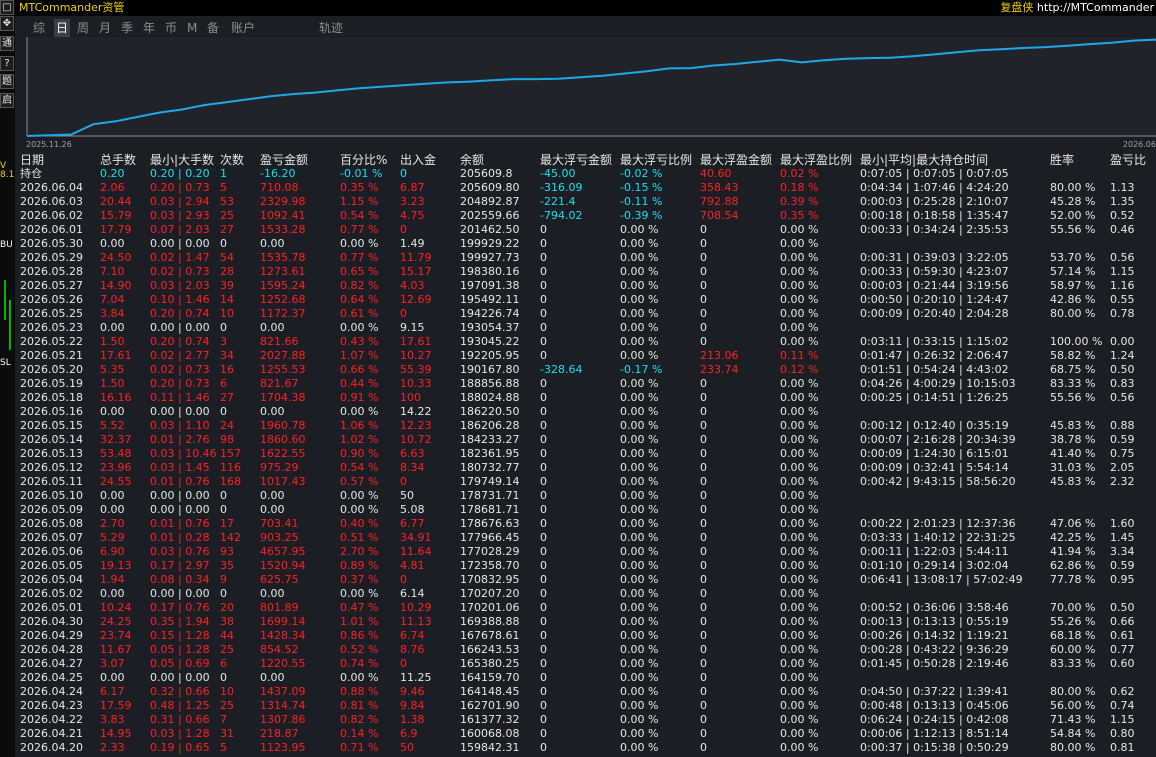 The image size is (1156, 757). What do you see at coordinates (128, 28) in the screenshot?
I see `tab-4: 季` at bounding box center [128, 28].